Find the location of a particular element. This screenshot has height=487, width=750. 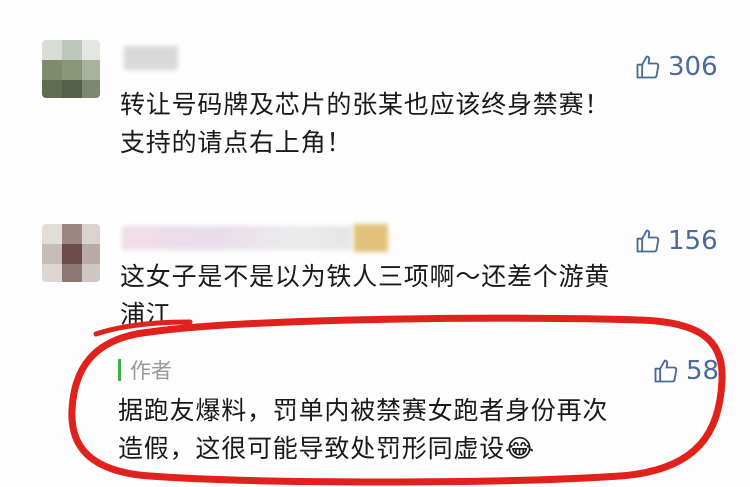

laughing-tears-emoji: 😂 is located at coordinates (520, 448).